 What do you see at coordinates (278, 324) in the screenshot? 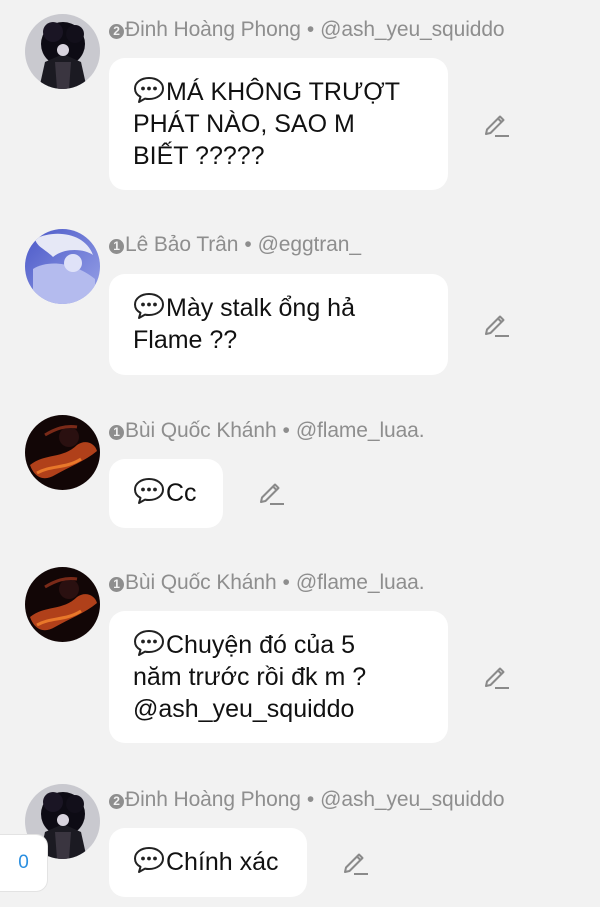
I see `message-bubble: Mày stalk ổng hả Flame ??` at bounding box center [278, 324].